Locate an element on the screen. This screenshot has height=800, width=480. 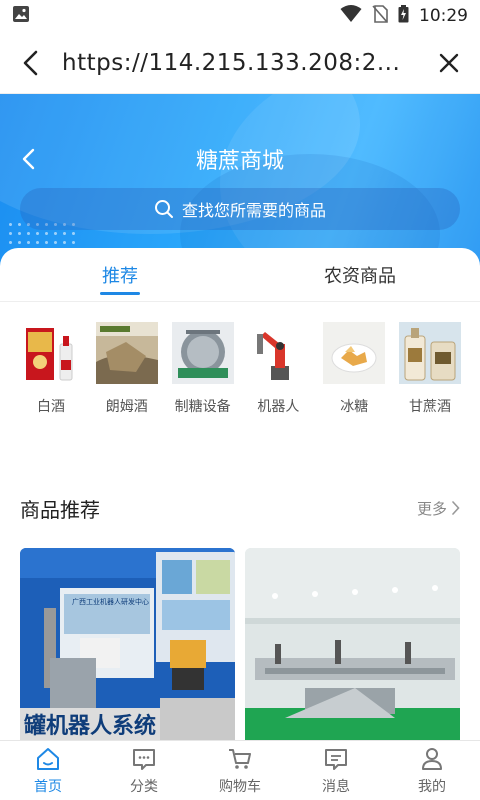
rock-sugar-image is located at coordinates (354, 353).